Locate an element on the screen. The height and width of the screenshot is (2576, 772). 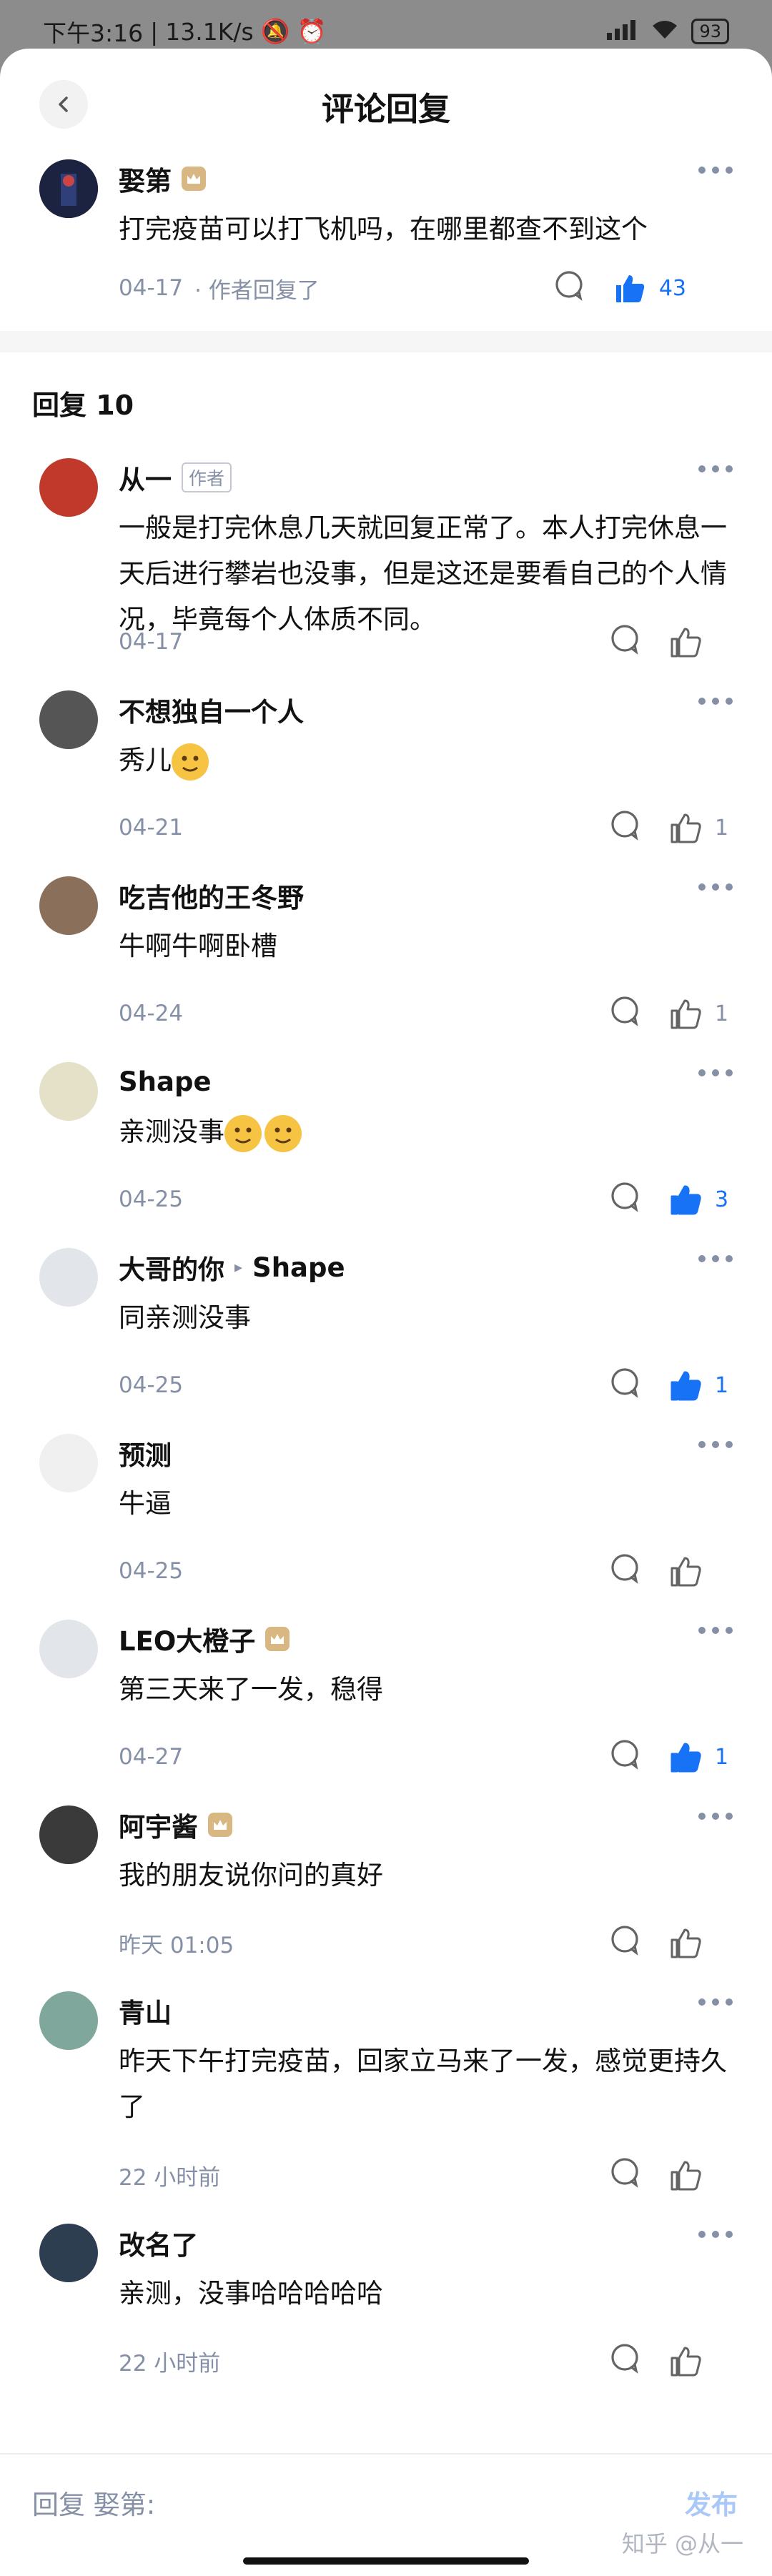
like-button: 43 is located at coordinates (649, 288).